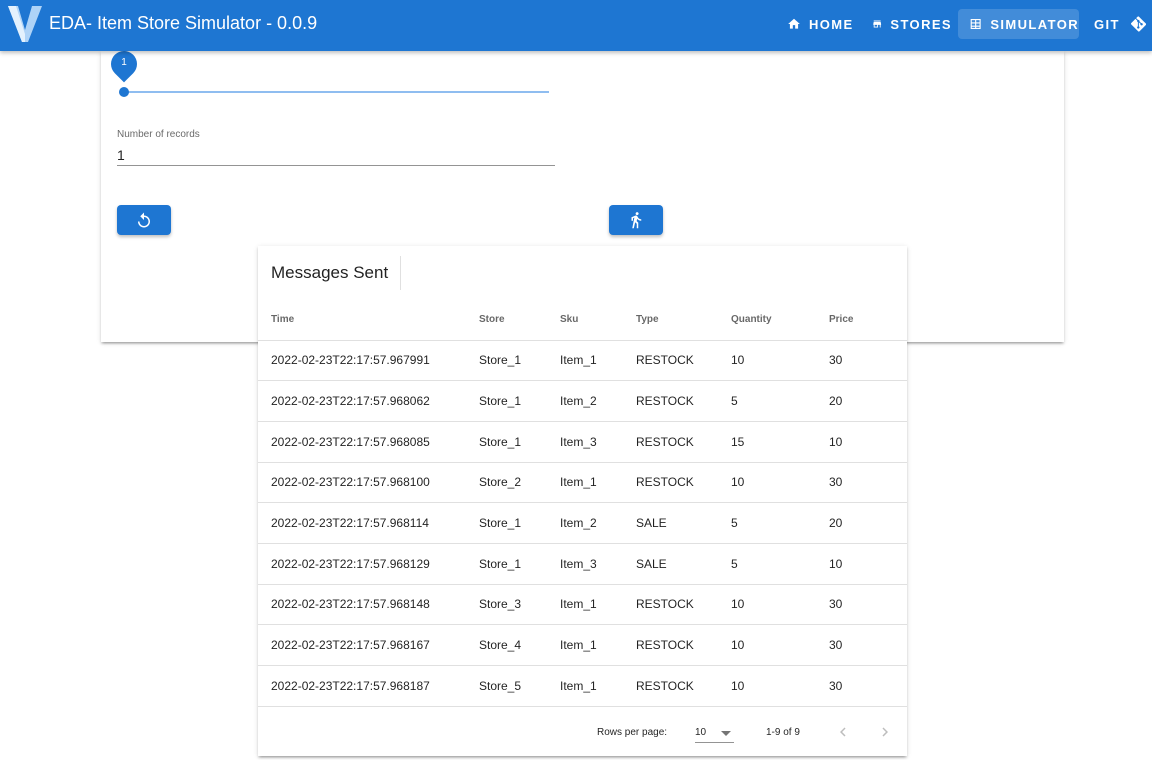  I want to click on reset-button, so click(144, 220).